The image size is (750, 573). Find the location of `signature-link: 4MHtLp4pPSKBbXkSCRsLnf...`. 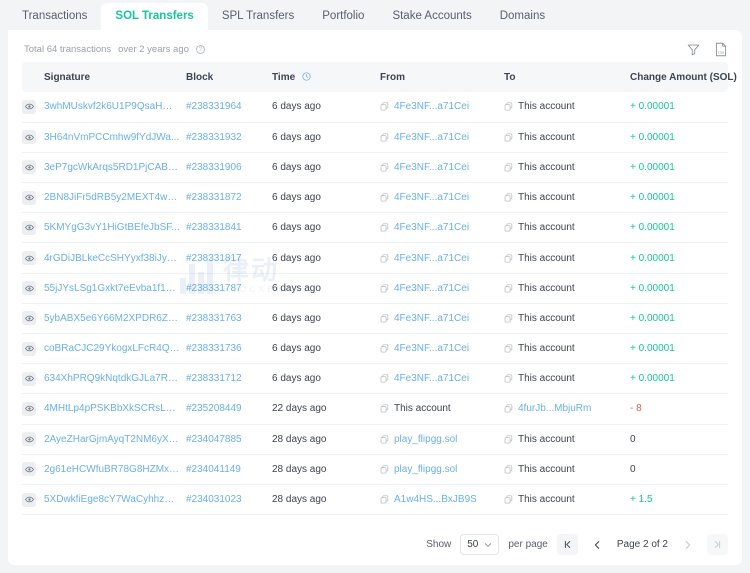

signature-link: 4MHtLp4pPSKBbXkSCRsLnf... is located at coordinates (112, 408).